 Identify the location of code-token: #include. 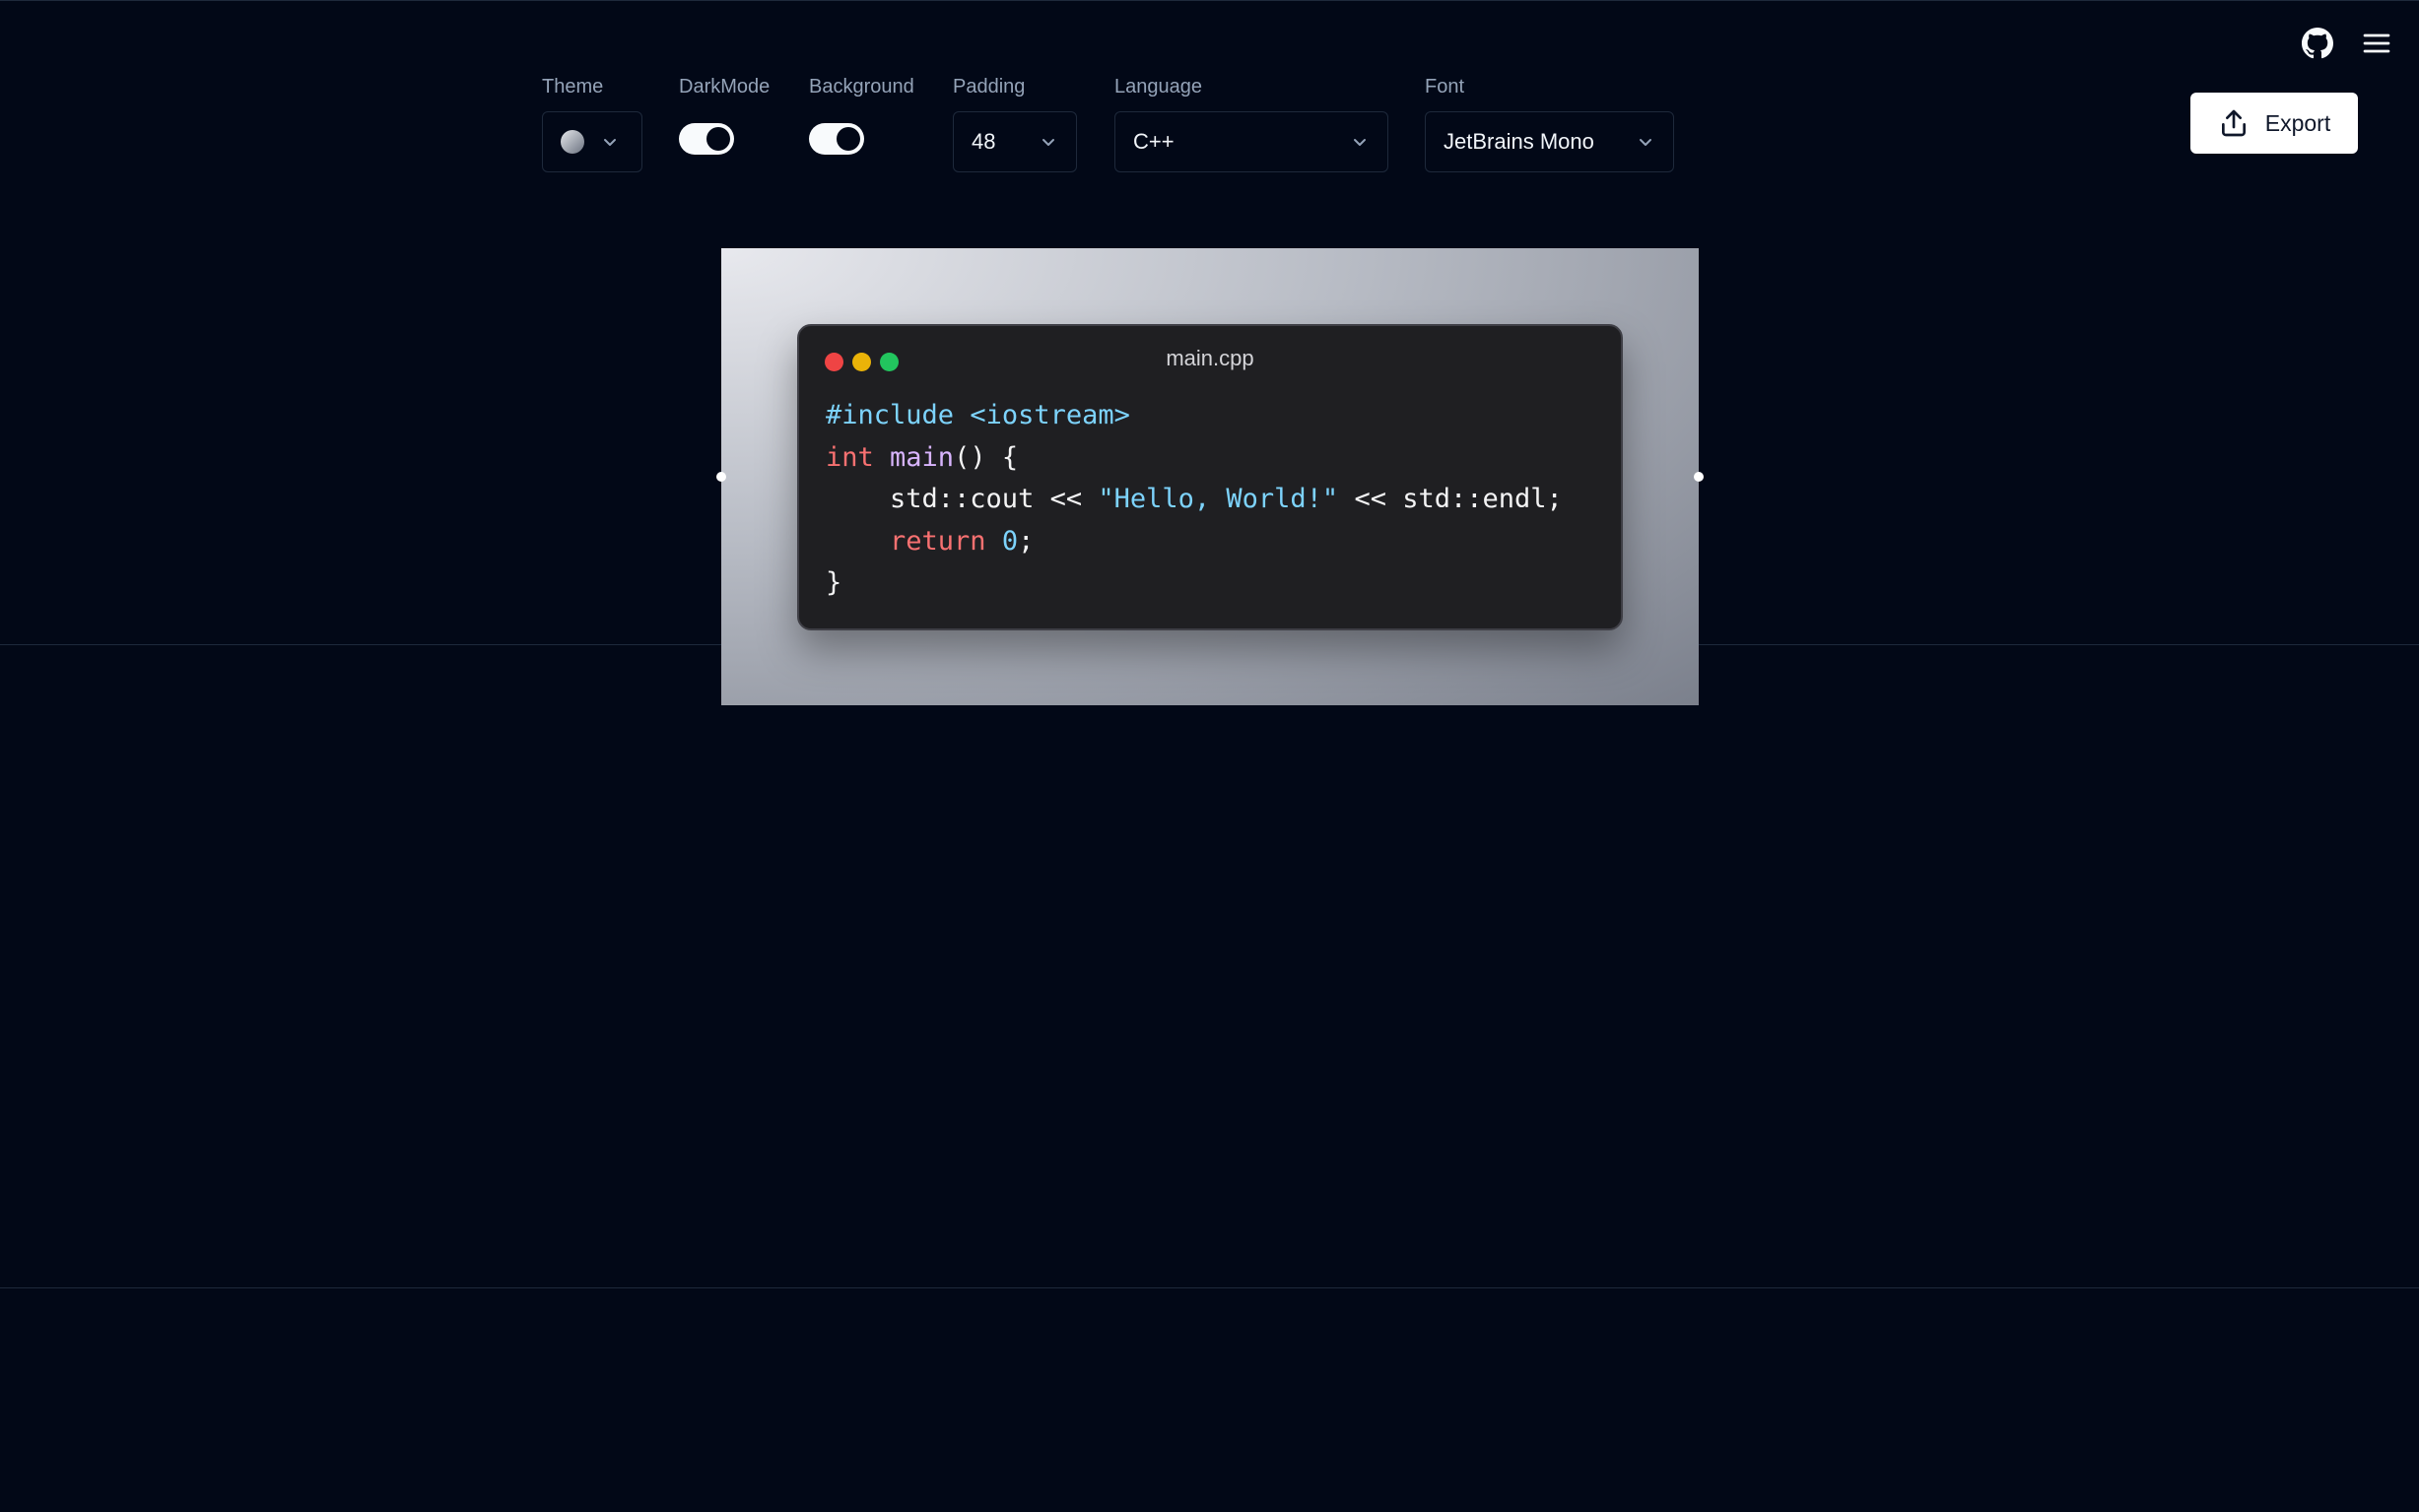
(898, 415).